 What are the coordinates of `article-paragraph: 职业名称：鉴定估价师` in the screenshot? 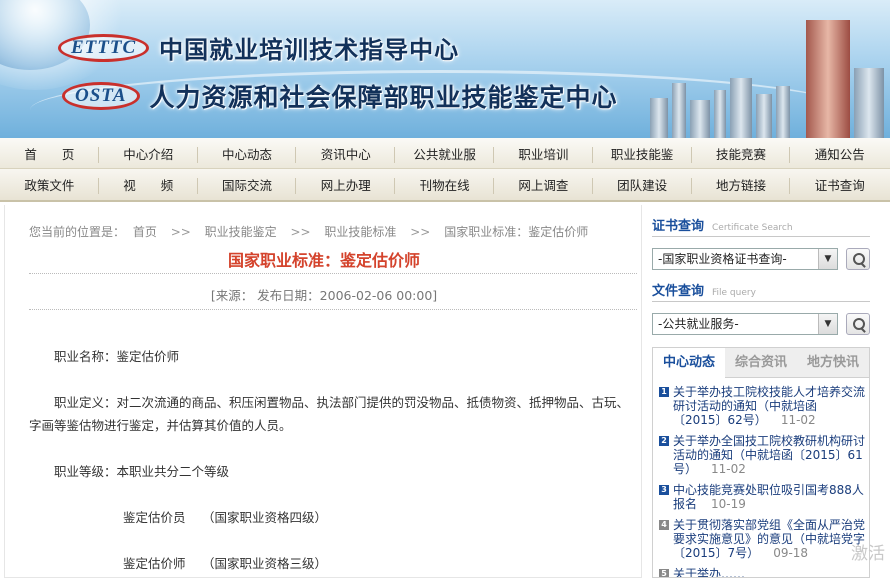 It's located at (117, 356).